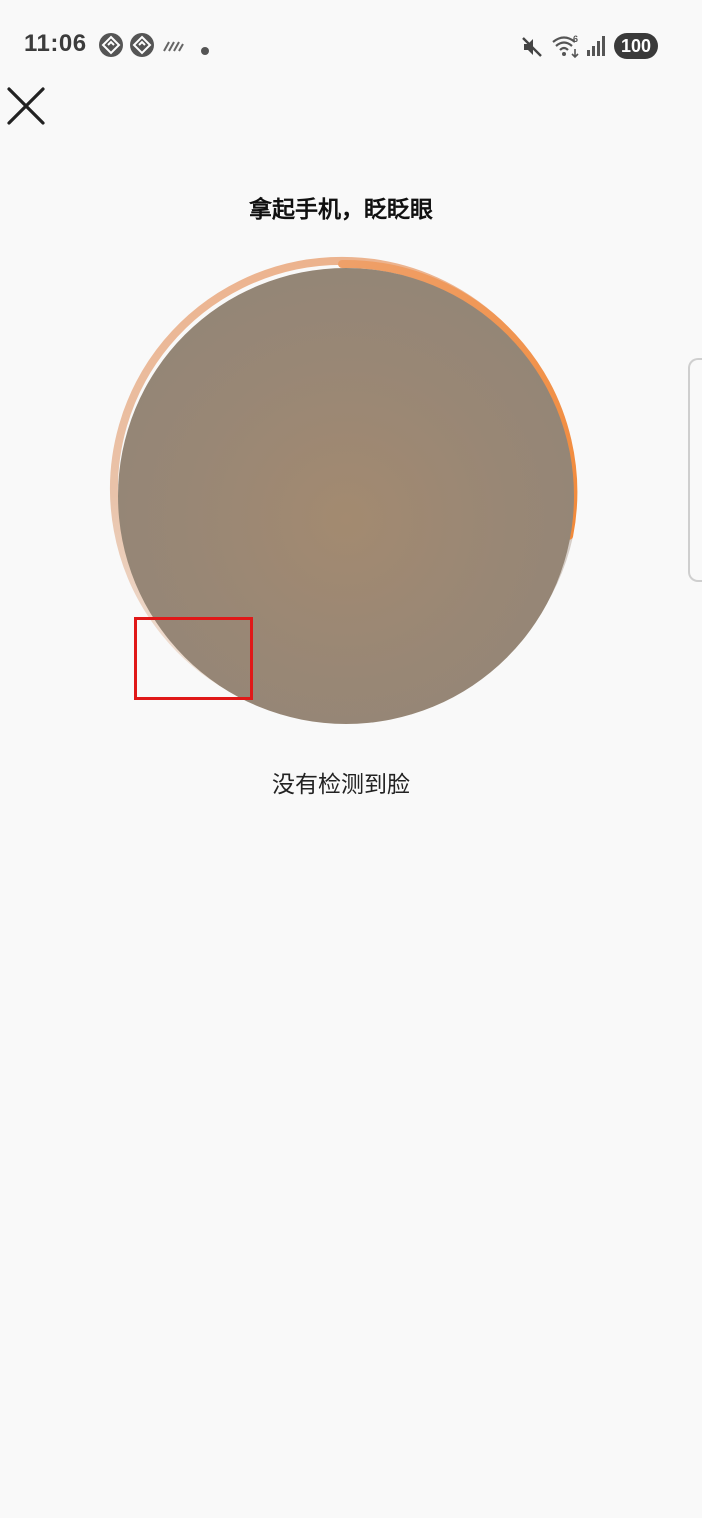 The width and height of the screenshot is (702, 1518). Describe the element at coordinates (566, 48) in the screenshot. I see `wifi-6-icon: 6` at that location.